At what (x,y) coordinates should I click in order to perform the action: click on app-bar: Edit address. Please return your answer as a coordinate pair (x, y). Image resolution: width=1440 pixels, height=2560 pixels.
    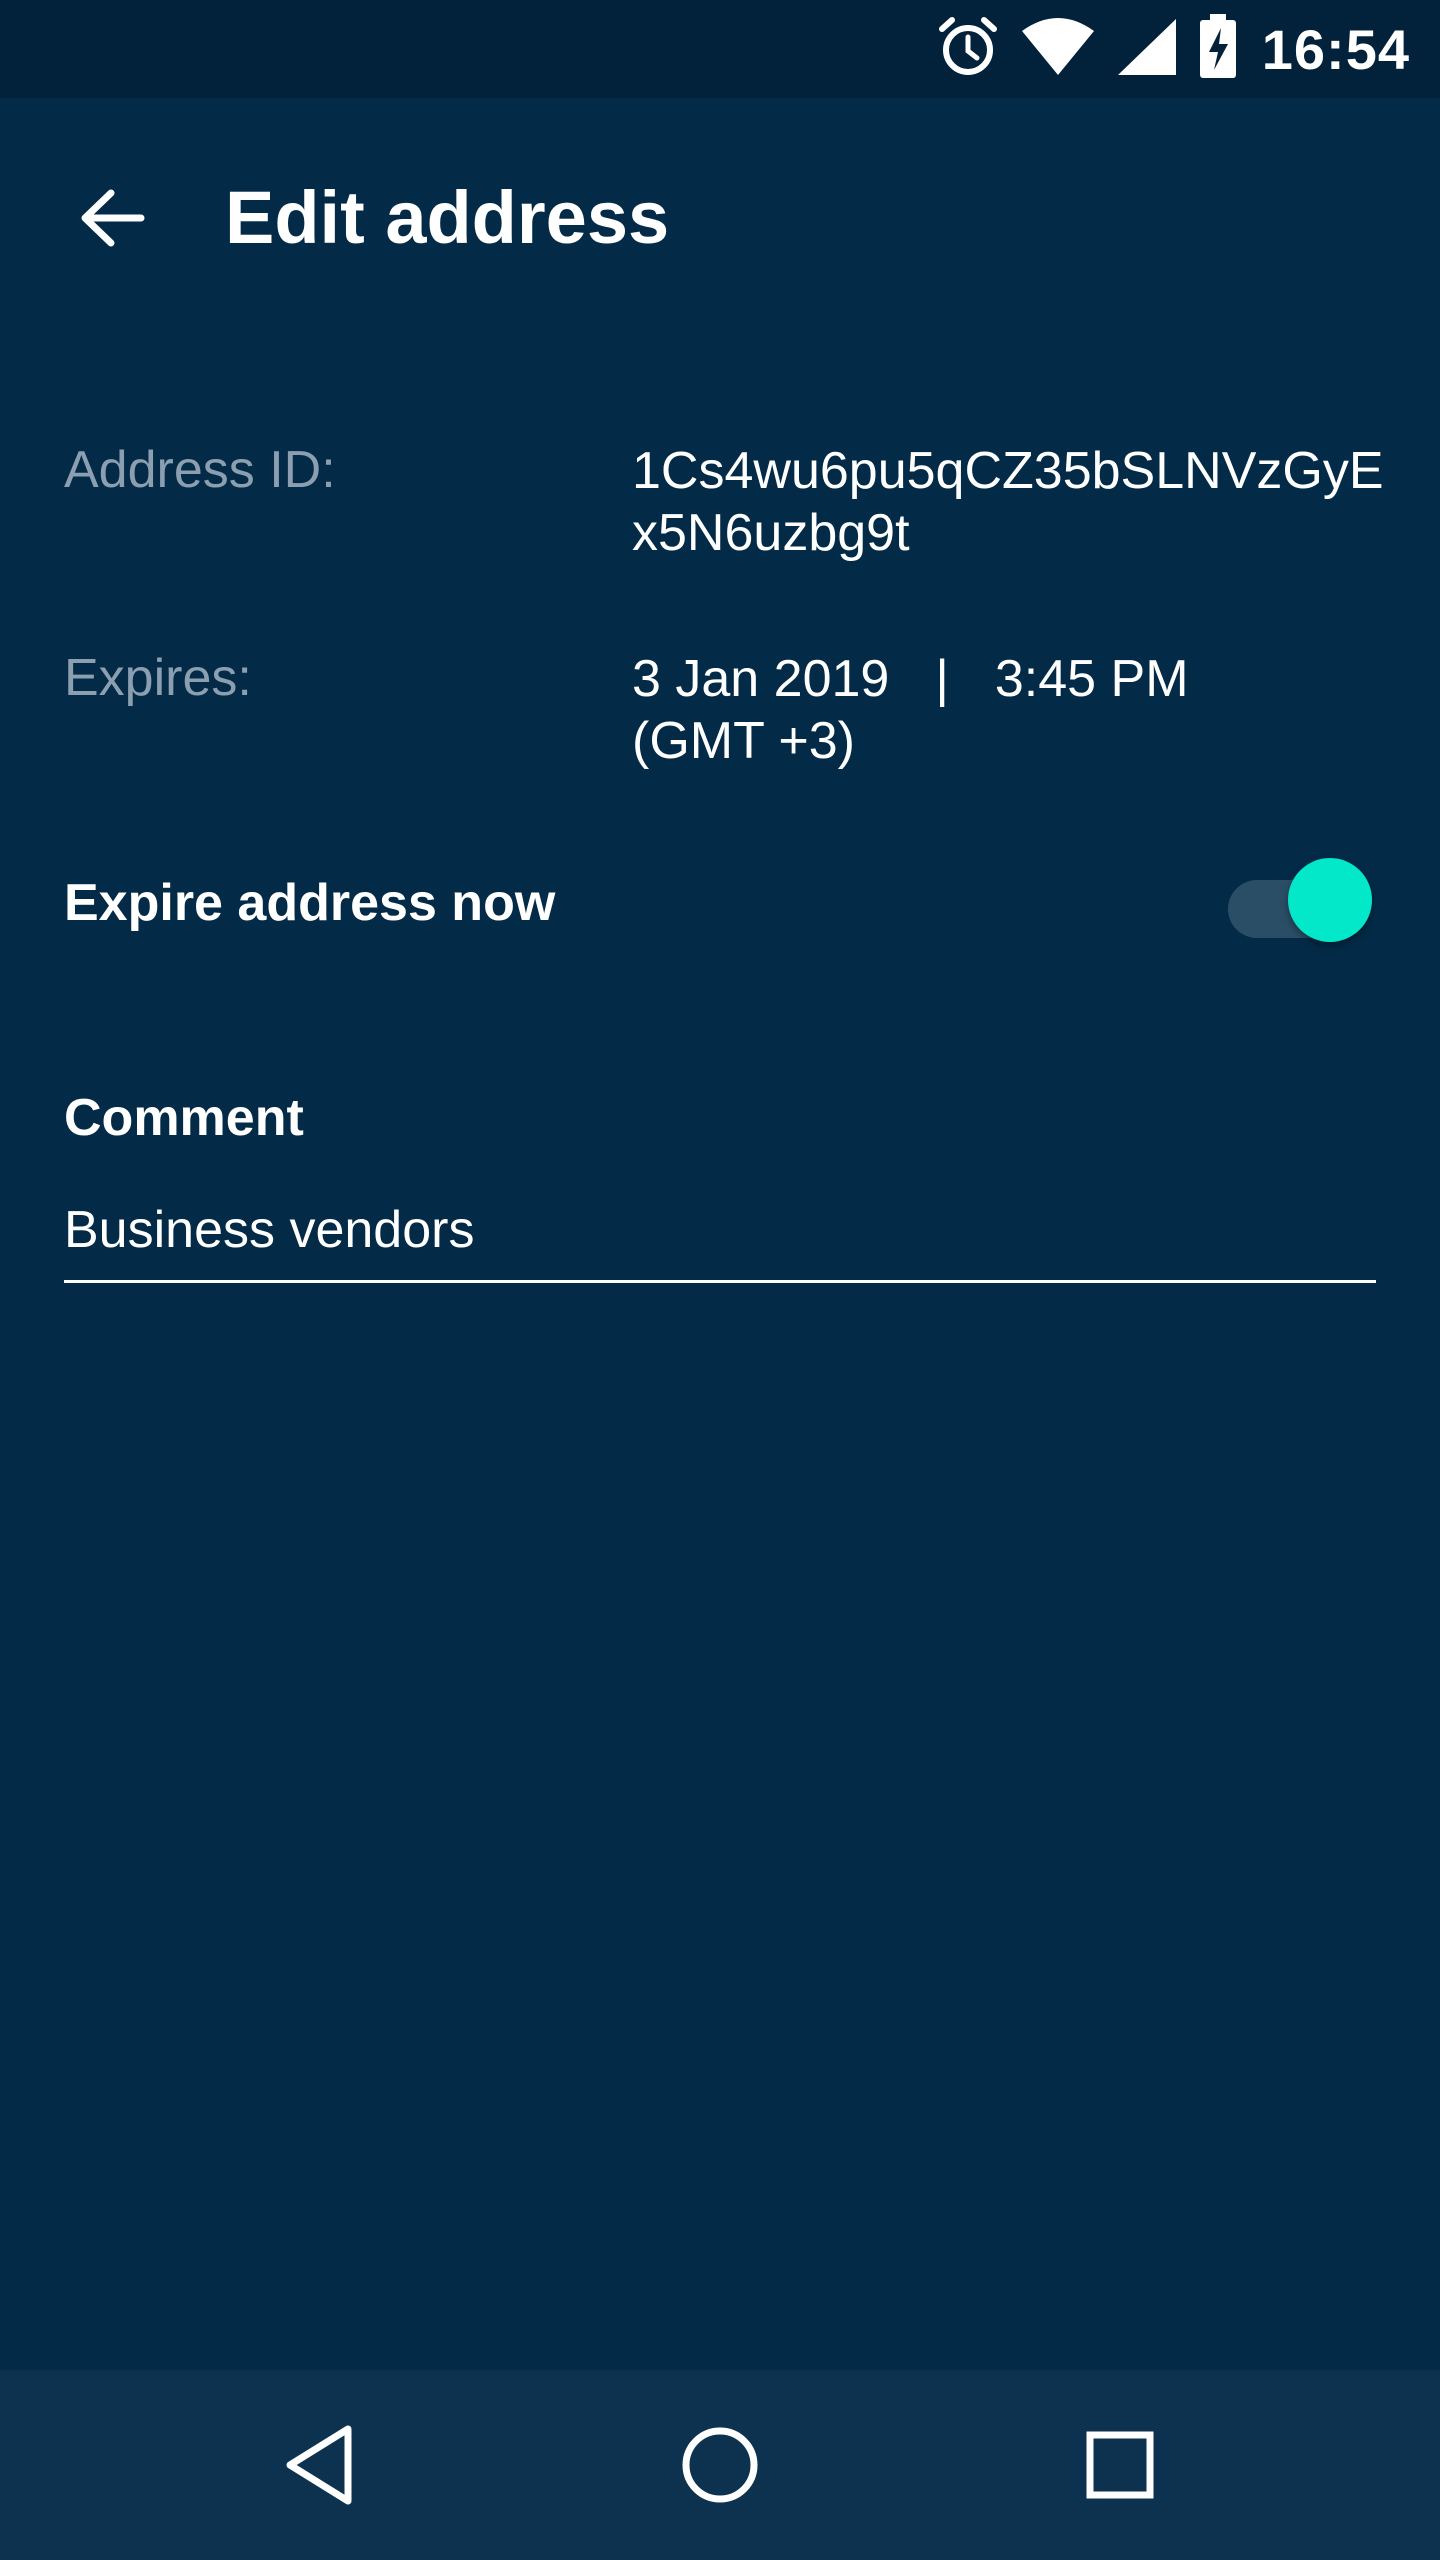
    Looking at the image, I should click on (720, 213).